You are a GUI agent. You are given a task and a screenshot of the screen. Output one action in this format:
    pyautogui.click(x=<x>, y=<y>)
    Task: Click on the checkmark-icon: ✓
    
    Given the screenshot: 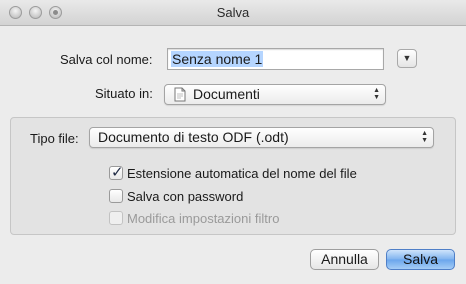 What is the action you would take?
    pyautogui.click(x=117, y=172)
    